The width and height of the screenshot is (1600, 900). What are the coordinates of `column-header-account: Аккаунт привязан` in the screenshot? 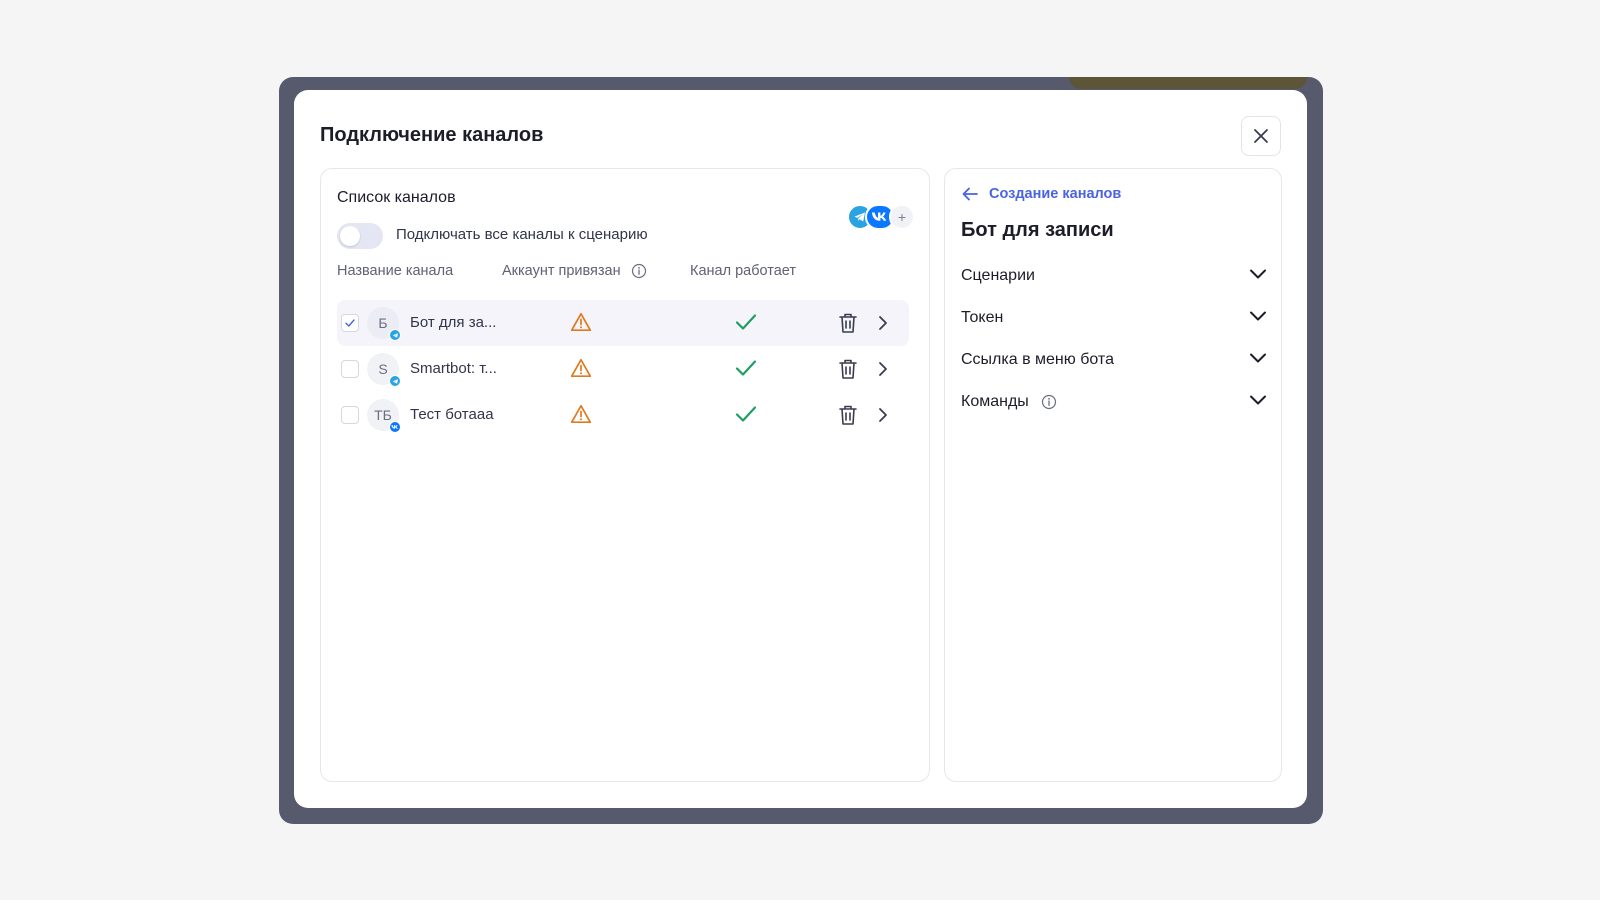 It's located at (574, 271).